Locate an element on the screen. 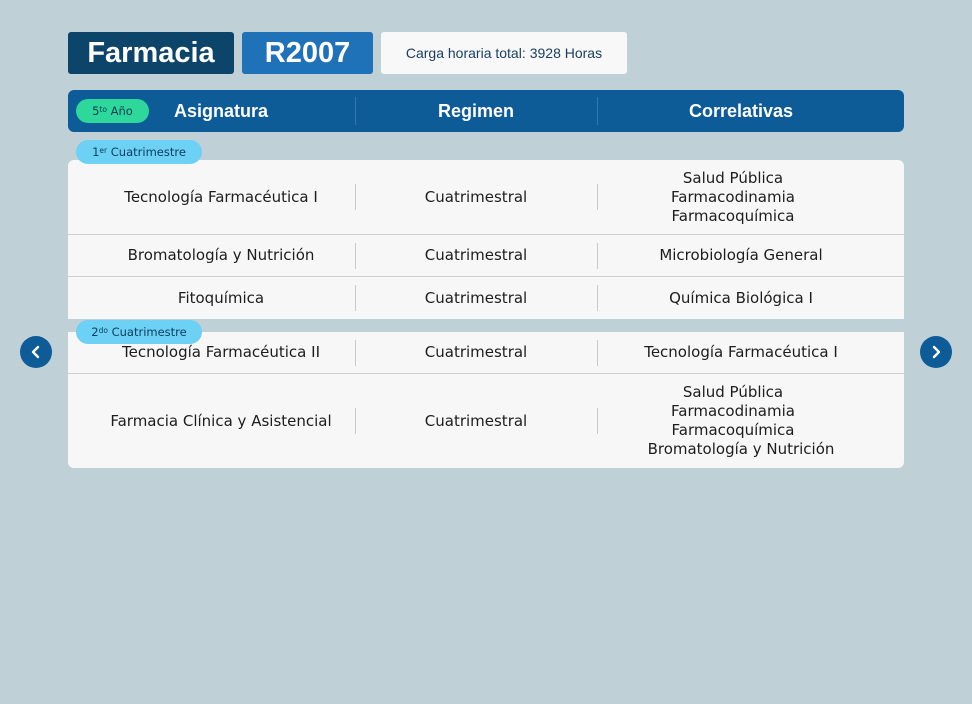 This screenshot has width=972, height=704. semester-ordinal: do is located at coordinates (103, 330).